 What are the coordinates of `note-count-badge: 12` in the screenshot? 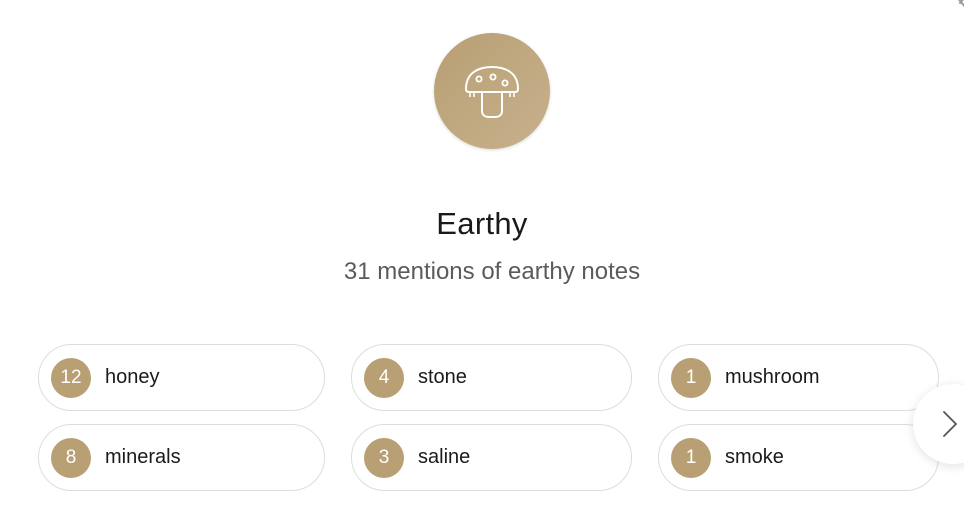 It's located at (71, 377).